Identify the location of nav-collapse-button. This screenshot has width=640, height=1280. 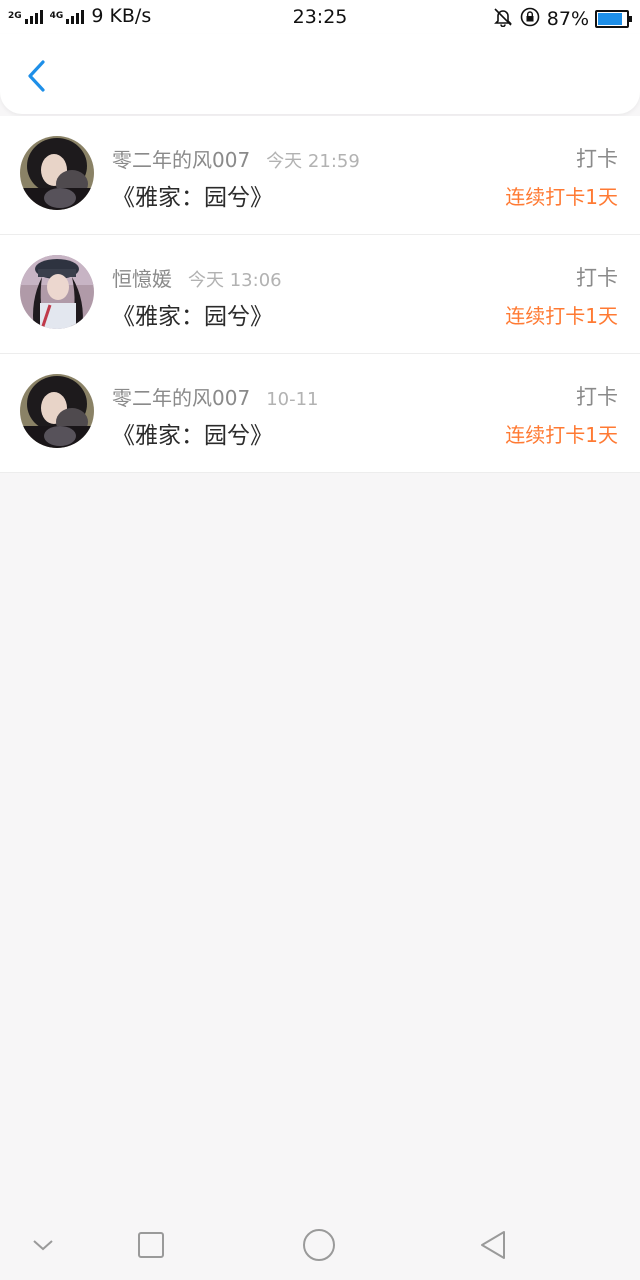
(43, 1245).